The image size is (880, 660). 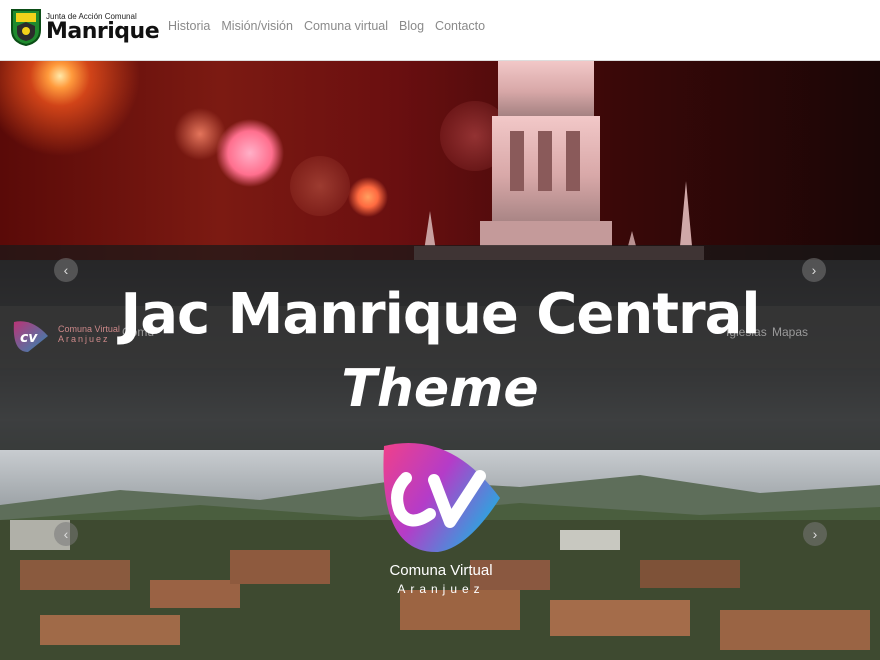 I want to click on theme-subtitle: Theme, so click(x=440, y=389).